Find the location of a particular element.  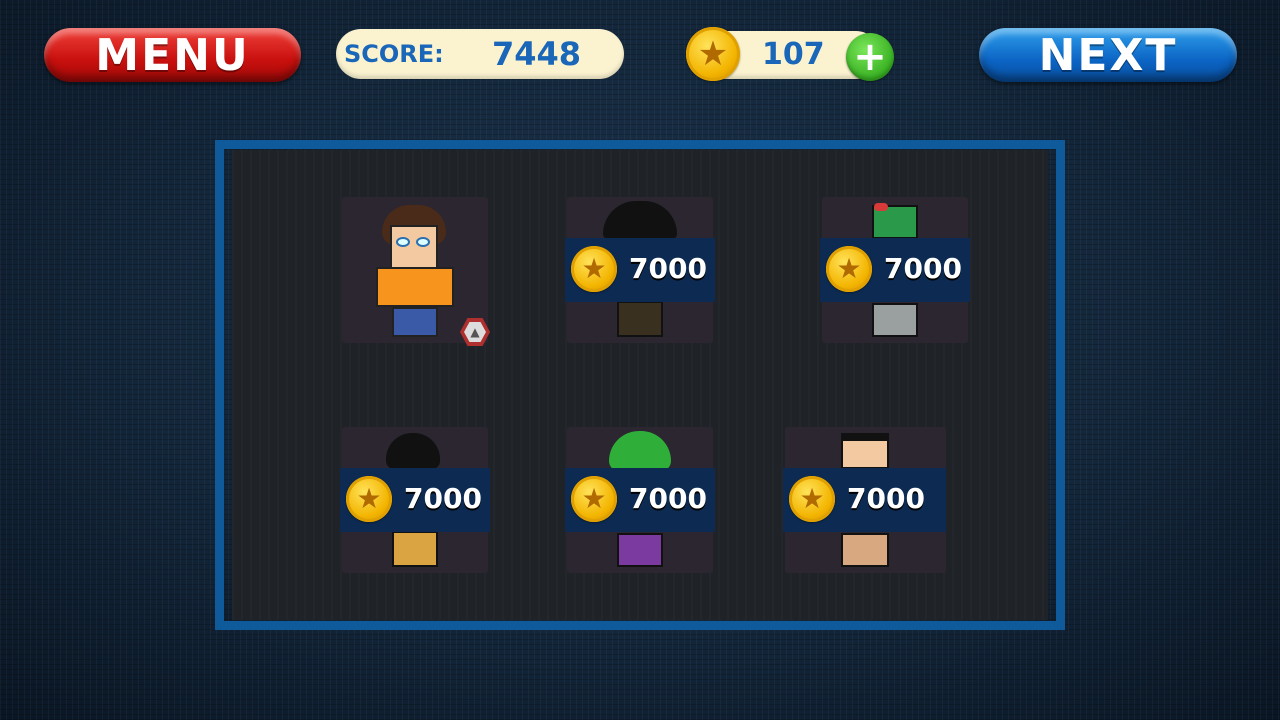

green-hair is located at coordinates (640, 451).